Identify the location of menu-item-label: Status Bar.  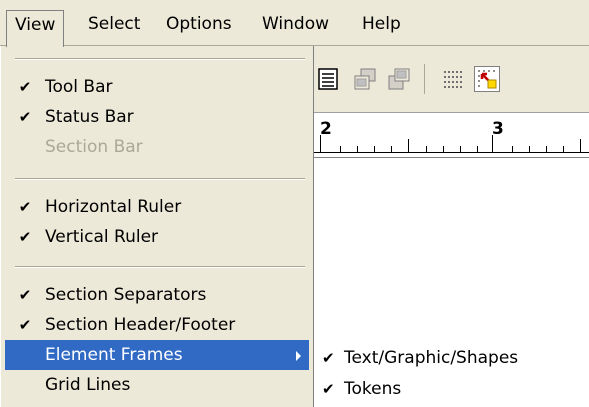
(89, 117).